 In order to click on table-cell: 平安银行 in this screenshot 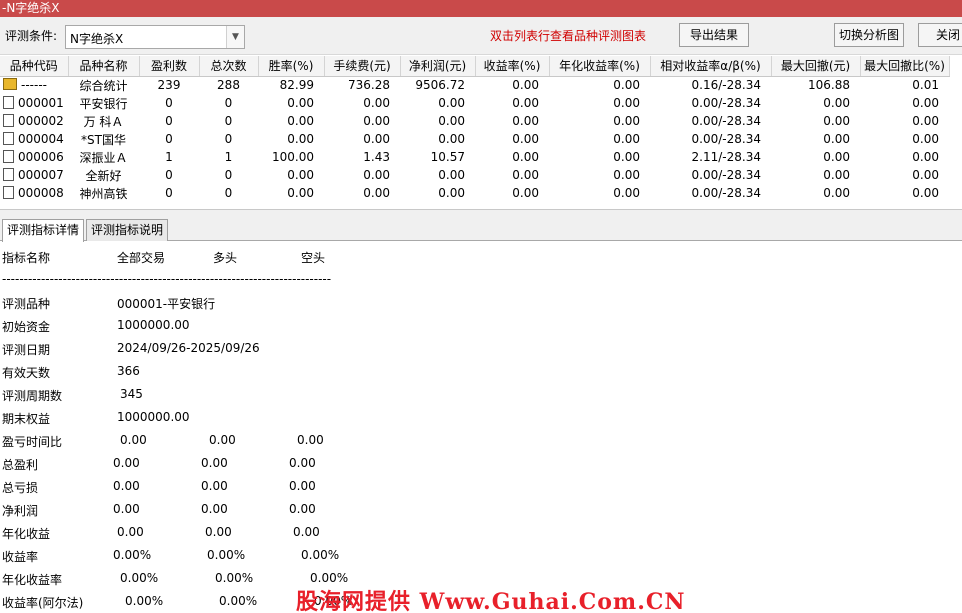, I will do `click(103, 103)`.